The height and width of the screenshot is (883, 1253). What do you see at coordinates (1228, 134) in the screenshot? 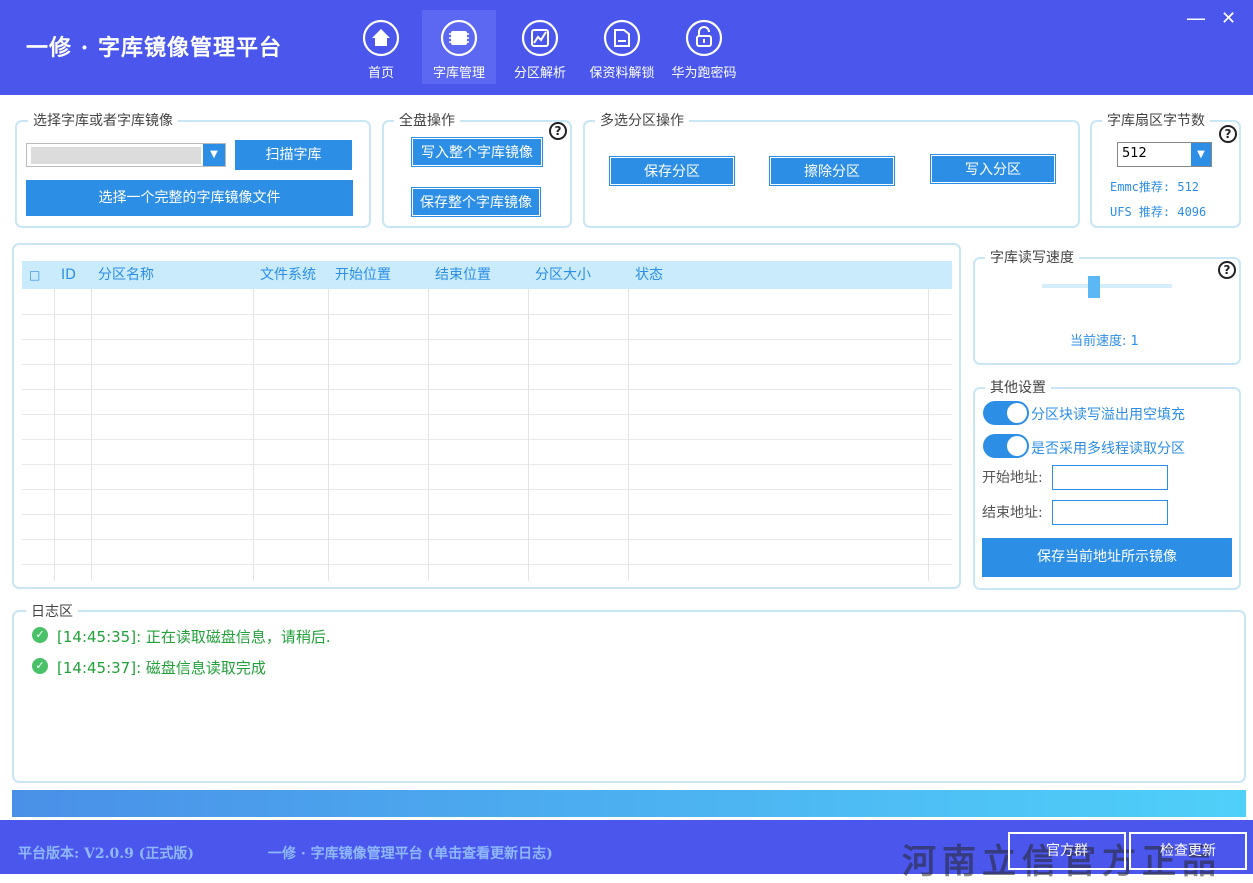
I see `sector-help-icon: ?` at bounding box center [1228, 134].